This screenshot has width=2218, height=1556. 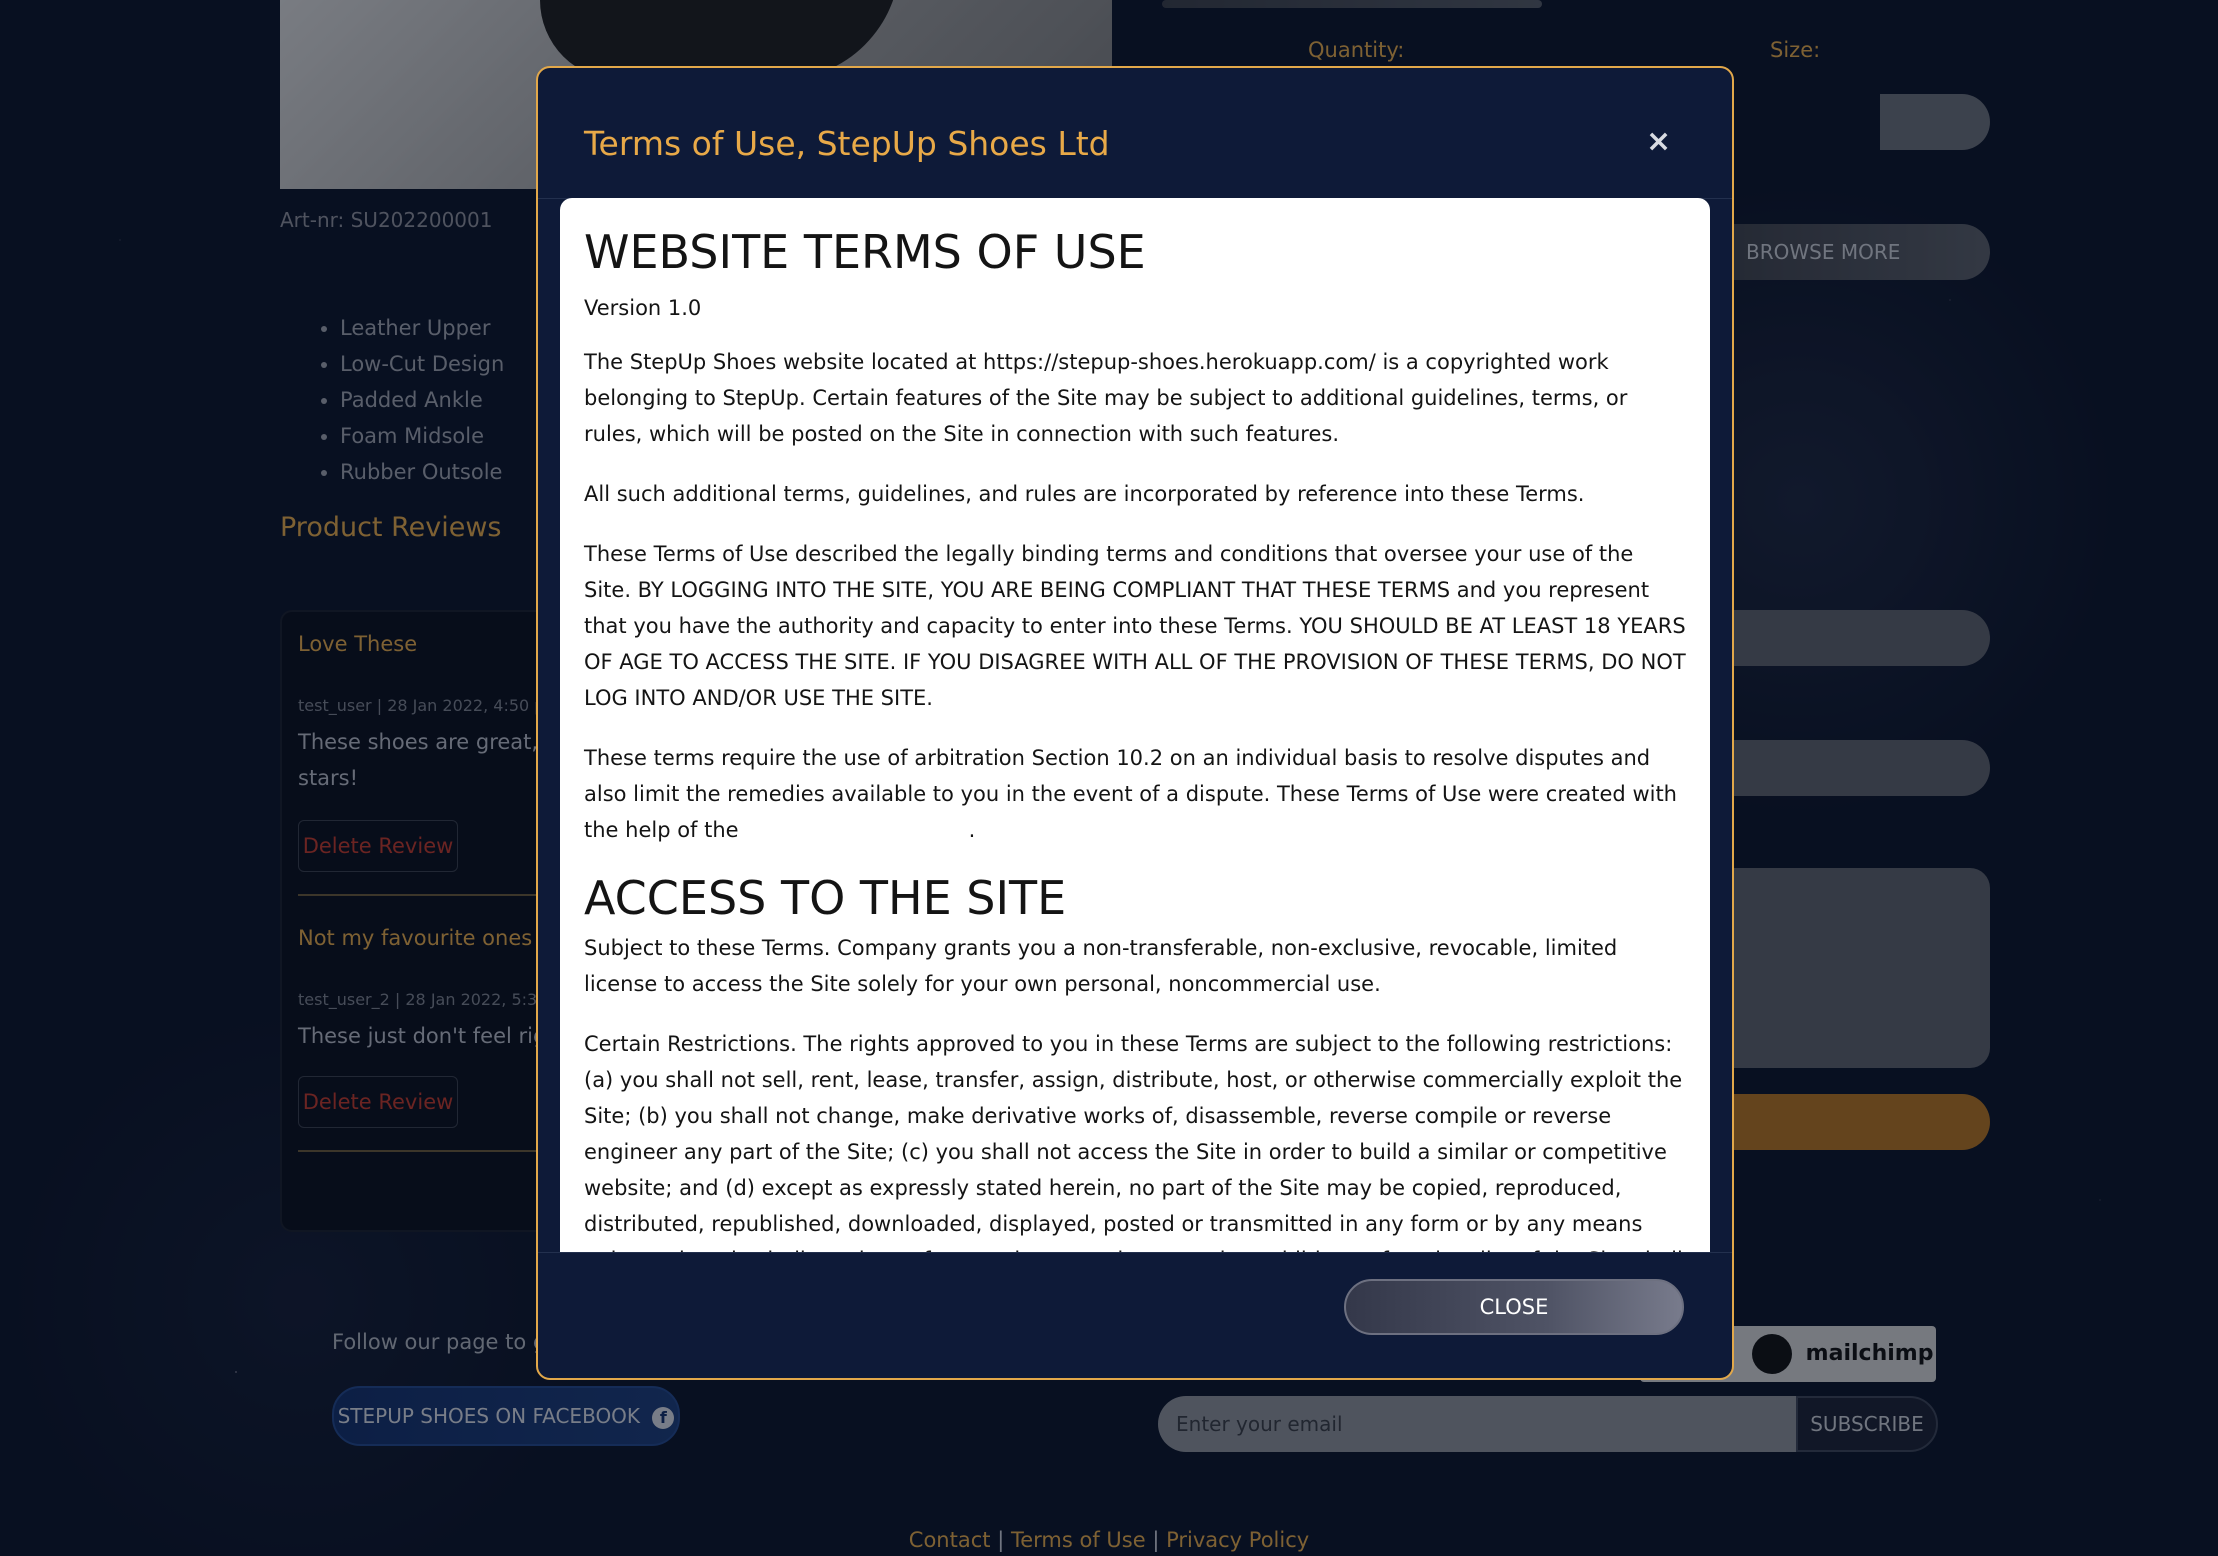 I want to click on modal-header: Terms of Use, StepUp Shoes Ltd ×, so click(x=1135, y=133).